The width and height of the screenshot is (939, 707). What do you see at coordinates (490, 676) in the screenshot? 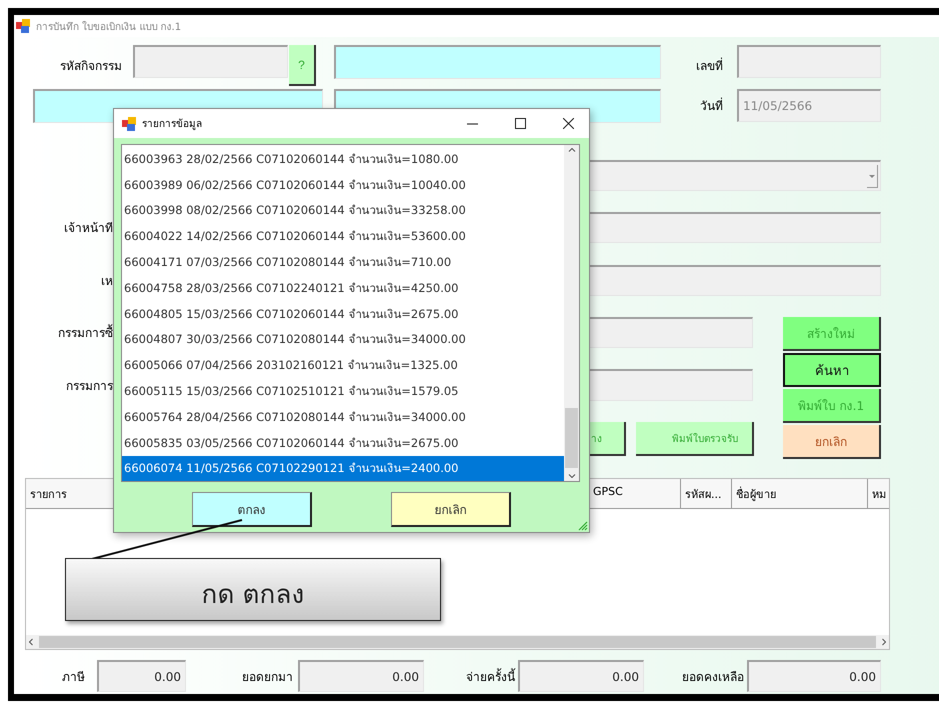
I see `field-label: จ่ายครั้งนี้` at bounding box center [490, 676].